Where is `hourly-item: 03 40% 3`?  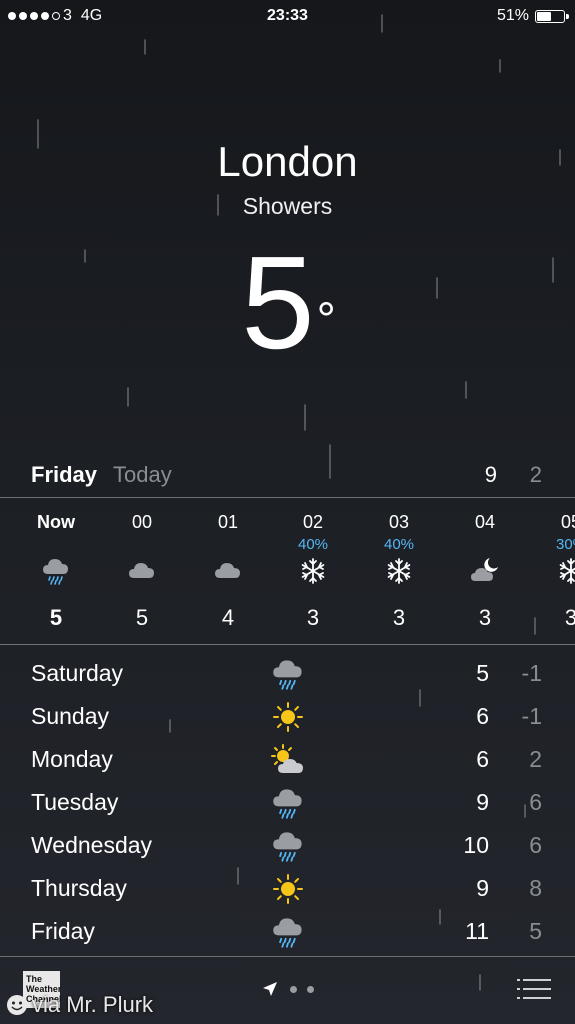 hourly-item: 03 40% 3 is located at coordinates (399, 571).